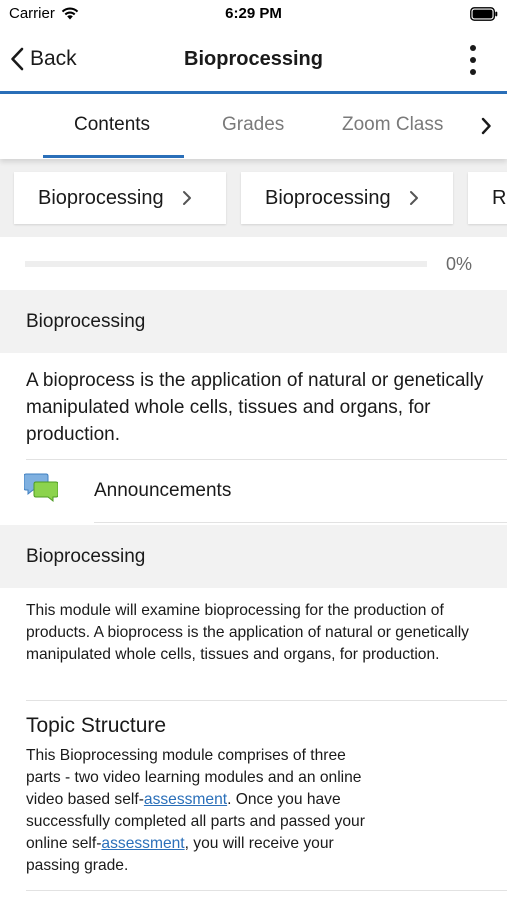 Image resolution: width=507 pixels, height=900 pixels. Describe the element at coordinates (499, 197) in the screenshot. I see `breadcrumb-label: Re` at that location.